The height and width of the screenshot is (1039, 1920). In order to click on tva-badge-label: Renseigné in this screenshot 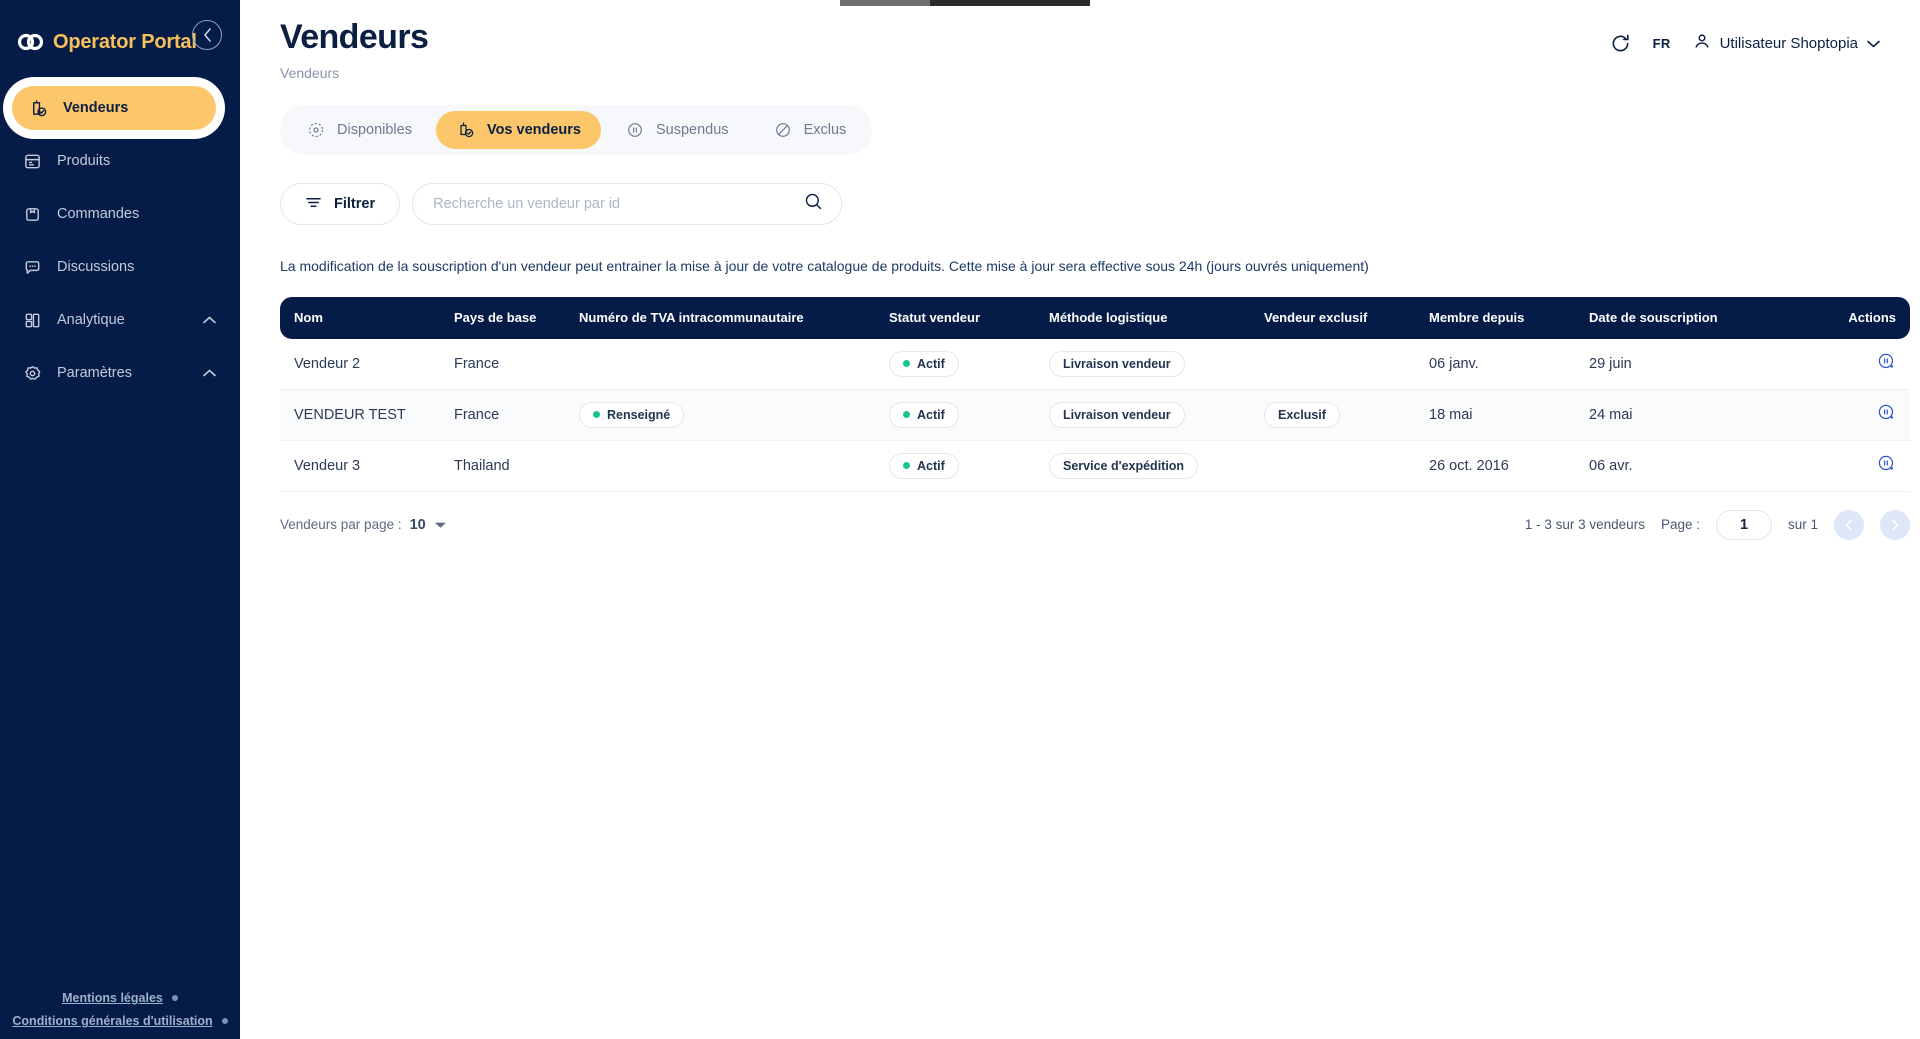, I will do `click(639, 414)`.